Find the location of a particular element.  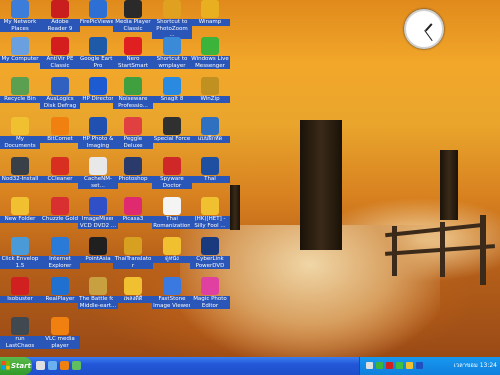

desktop-shortcut: ดูหนัง is located at coordinates (172, 250).